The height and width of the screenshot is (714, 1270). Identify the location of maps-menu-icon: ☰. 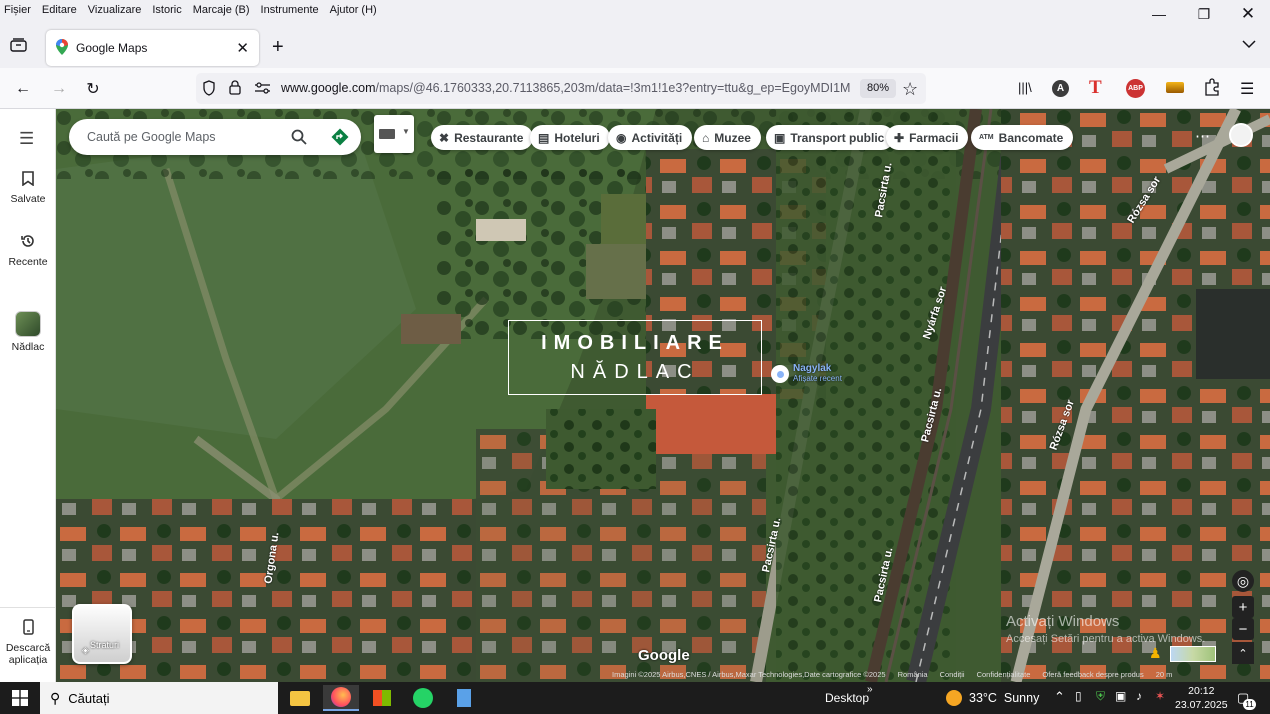
(26, 139).